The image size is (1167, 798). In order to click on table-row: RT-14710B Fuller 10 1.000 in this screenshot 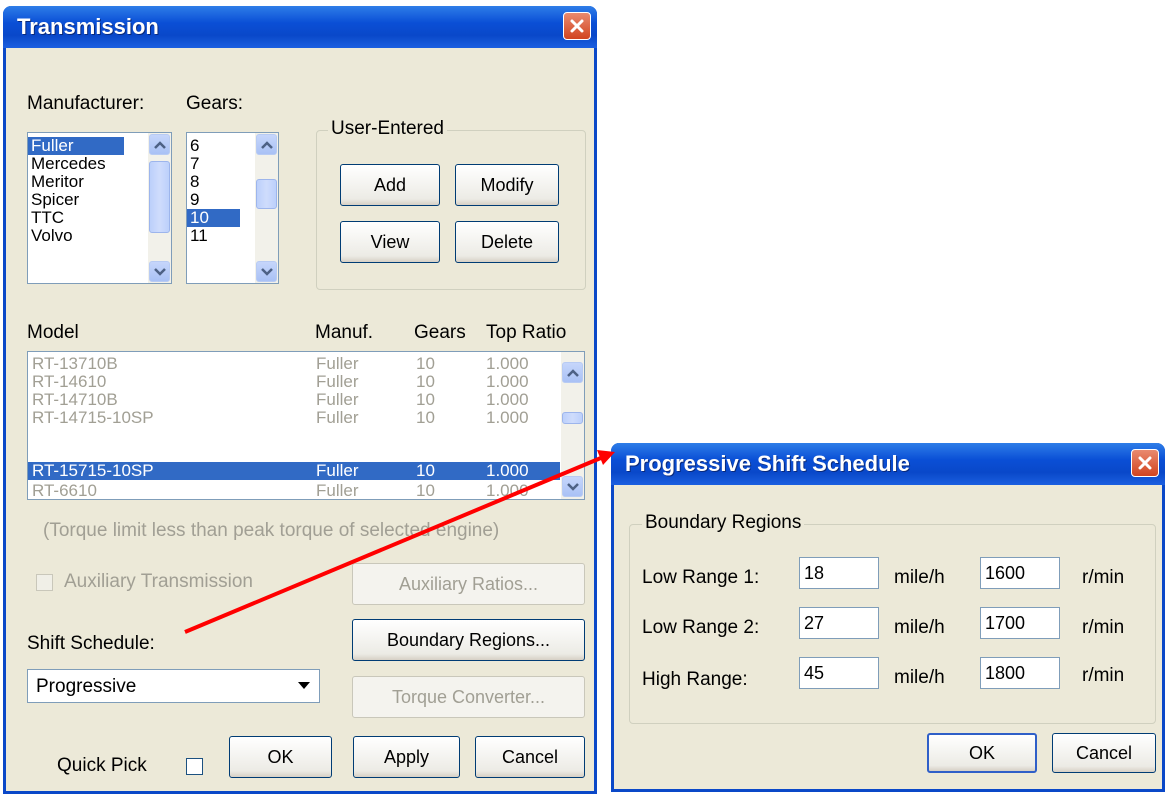, I will do `click(294, 400)`.